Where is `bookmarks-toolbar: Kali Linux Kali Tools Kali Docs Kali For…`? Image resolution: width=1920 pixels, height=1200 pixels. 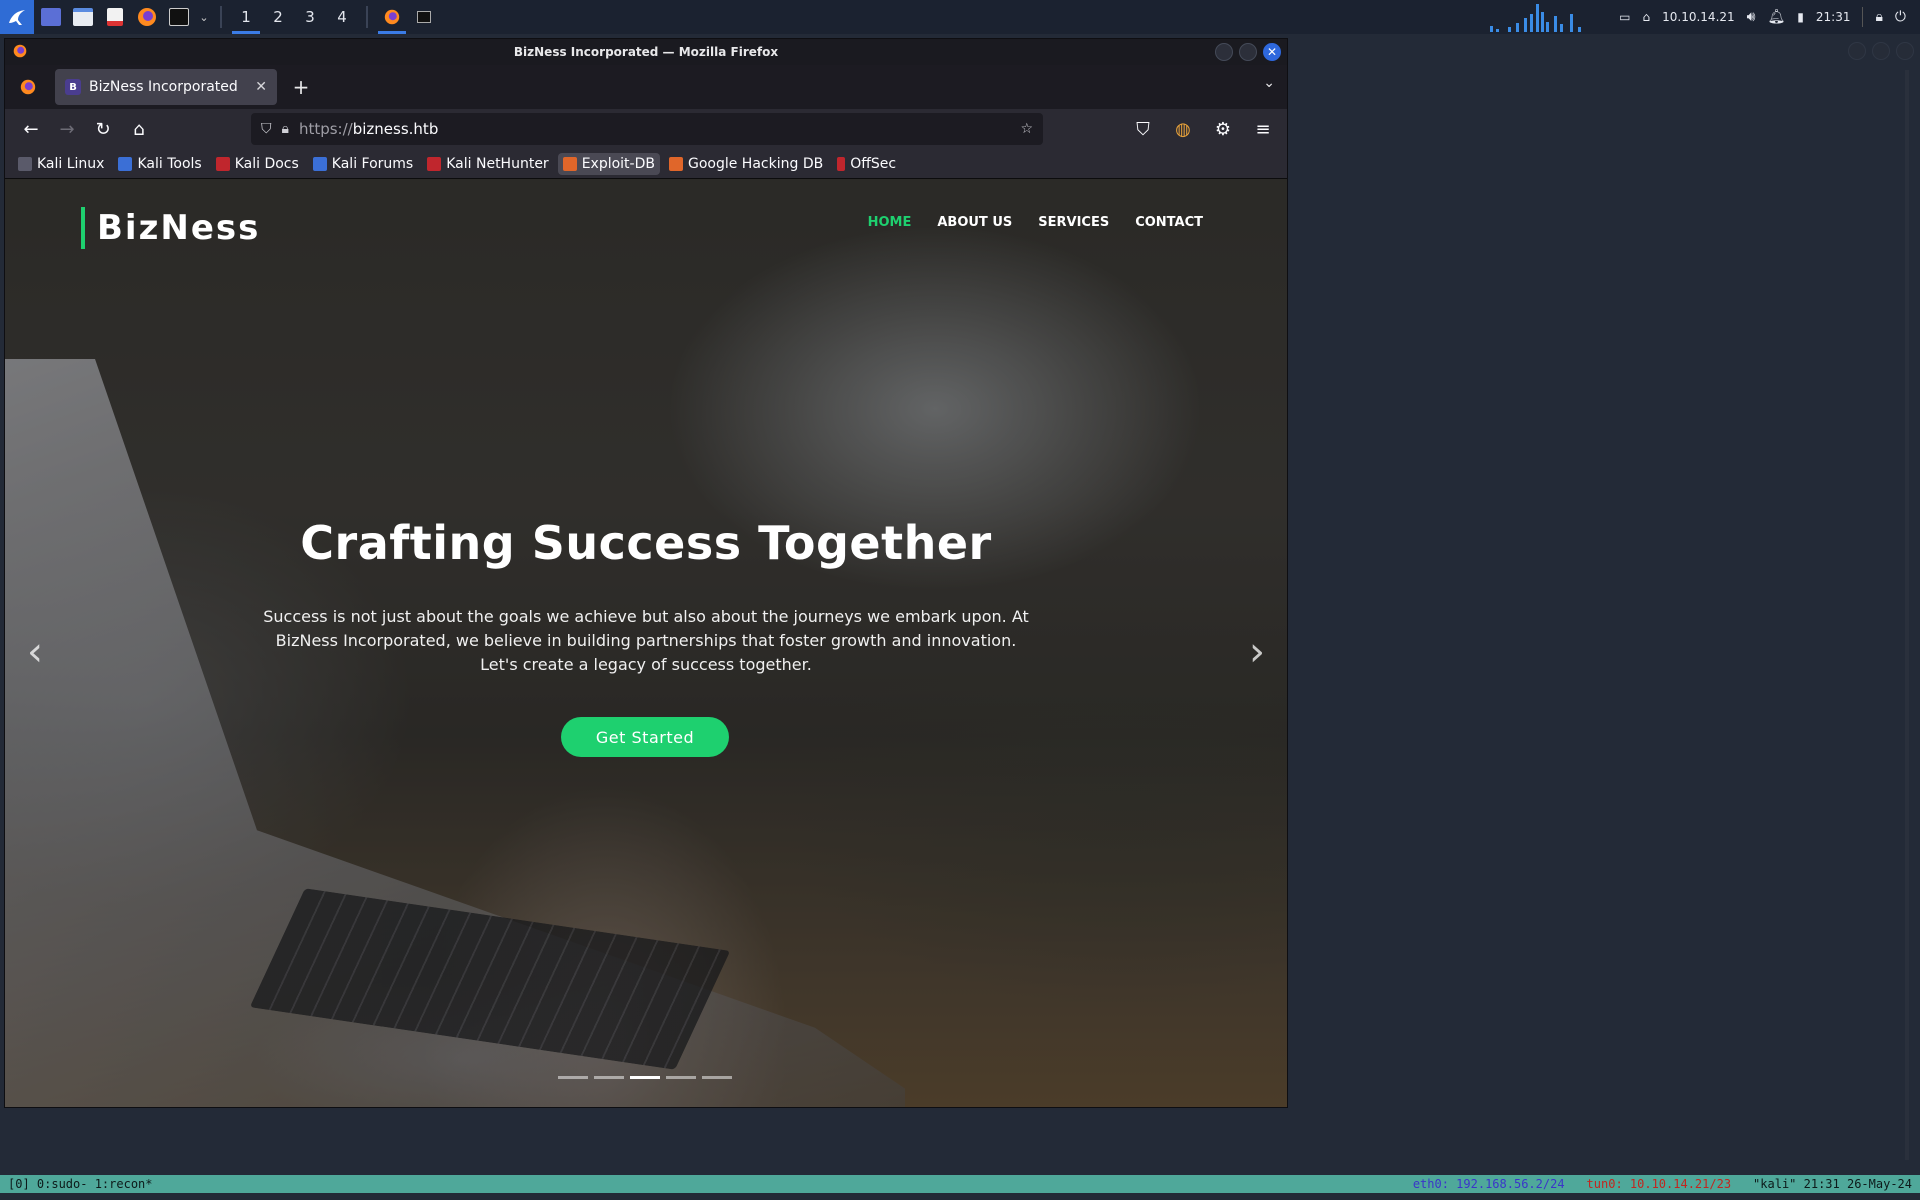
bookmarks-toolbar: Kali Linux Kali Tools Kali Docs Kali For… is located at coordinates (646, 164).